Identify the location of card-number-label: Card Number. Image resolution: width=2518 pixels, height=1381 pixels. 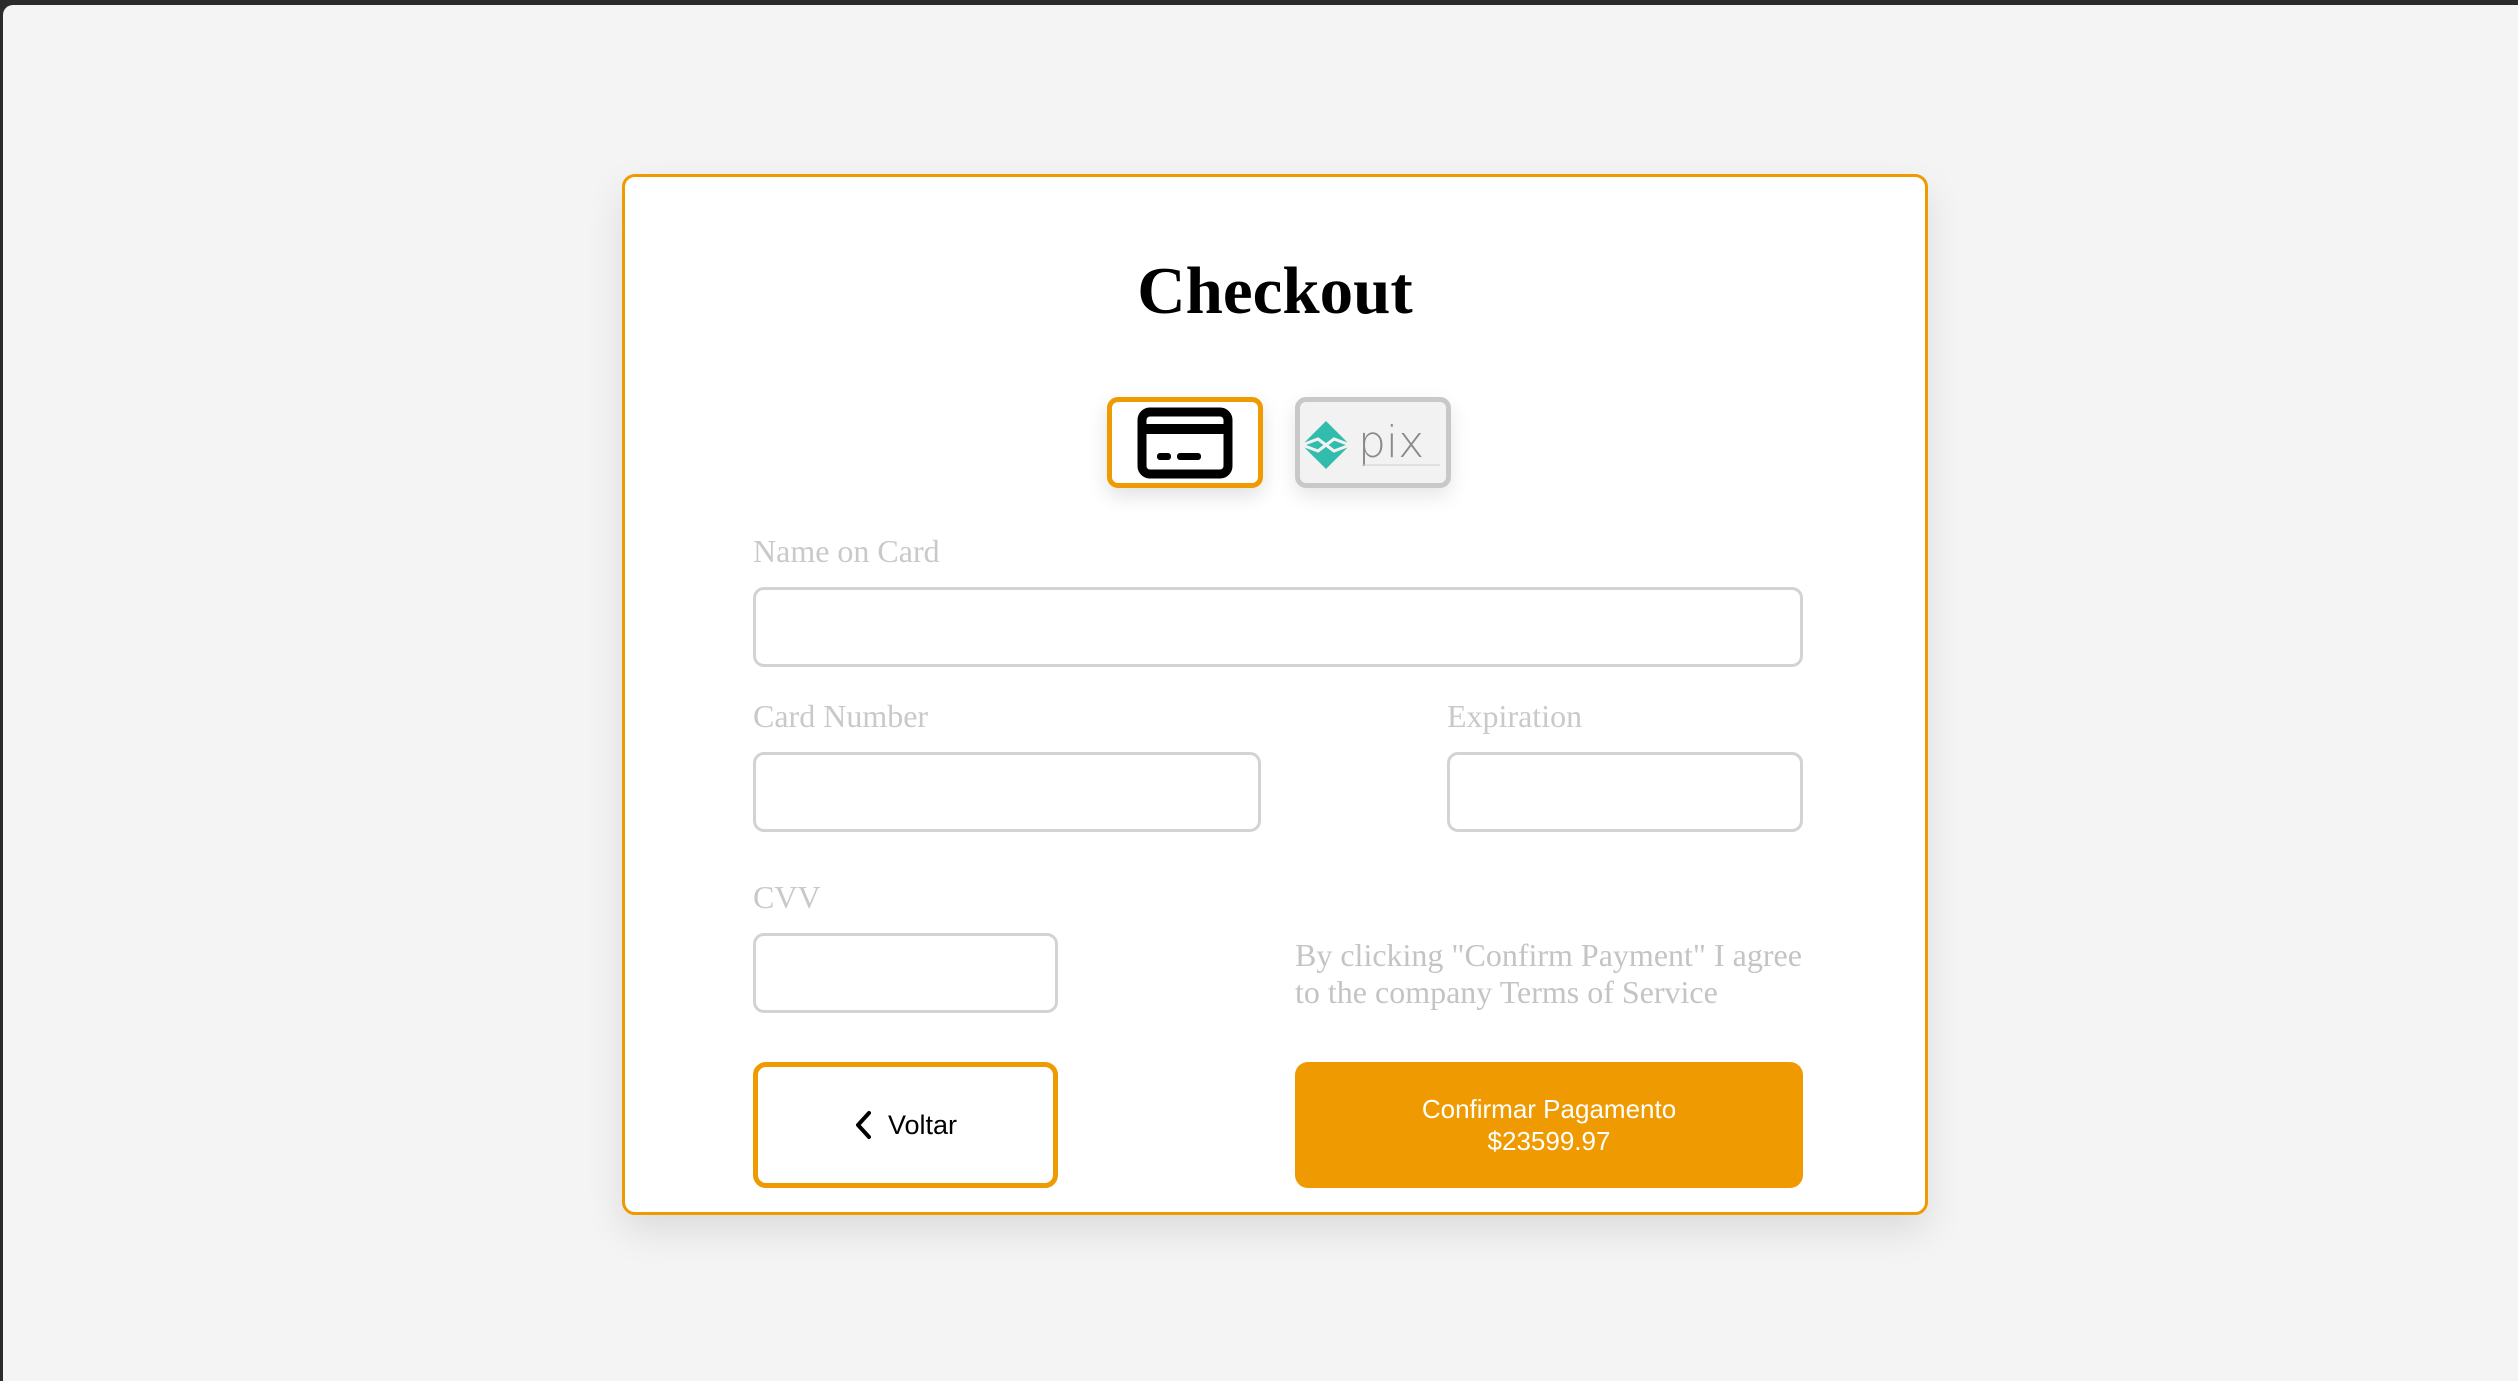
(841, 716).